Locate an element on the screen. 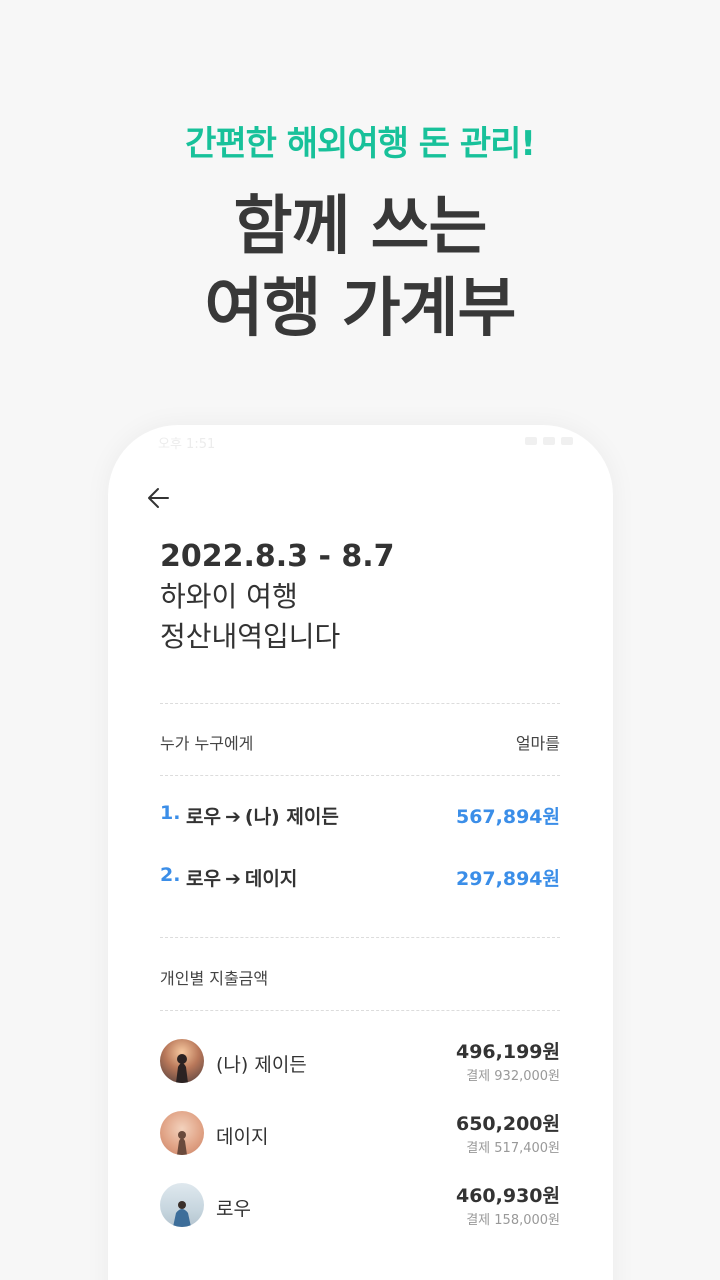 The height and width of the screenshot is (1280, 720). battery-icon is located at coordinates (567, 441).